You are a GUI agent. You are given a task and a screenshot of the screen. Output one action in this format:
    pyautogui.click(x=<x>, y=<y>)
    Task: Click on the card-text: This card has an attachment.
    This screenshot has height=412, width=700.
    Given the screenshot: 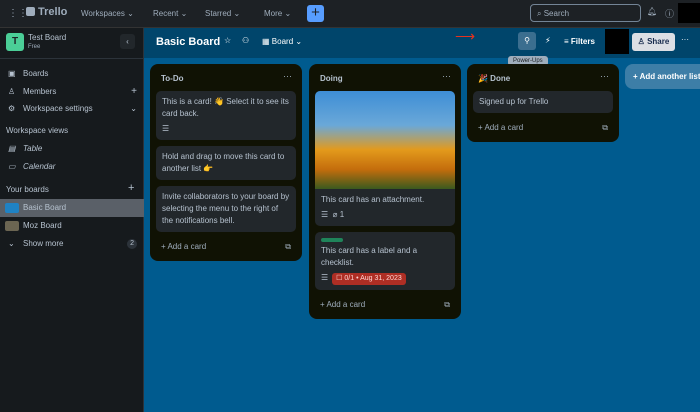 What is the action you would take?
    pyautogui.click(x=373, y=199)
    